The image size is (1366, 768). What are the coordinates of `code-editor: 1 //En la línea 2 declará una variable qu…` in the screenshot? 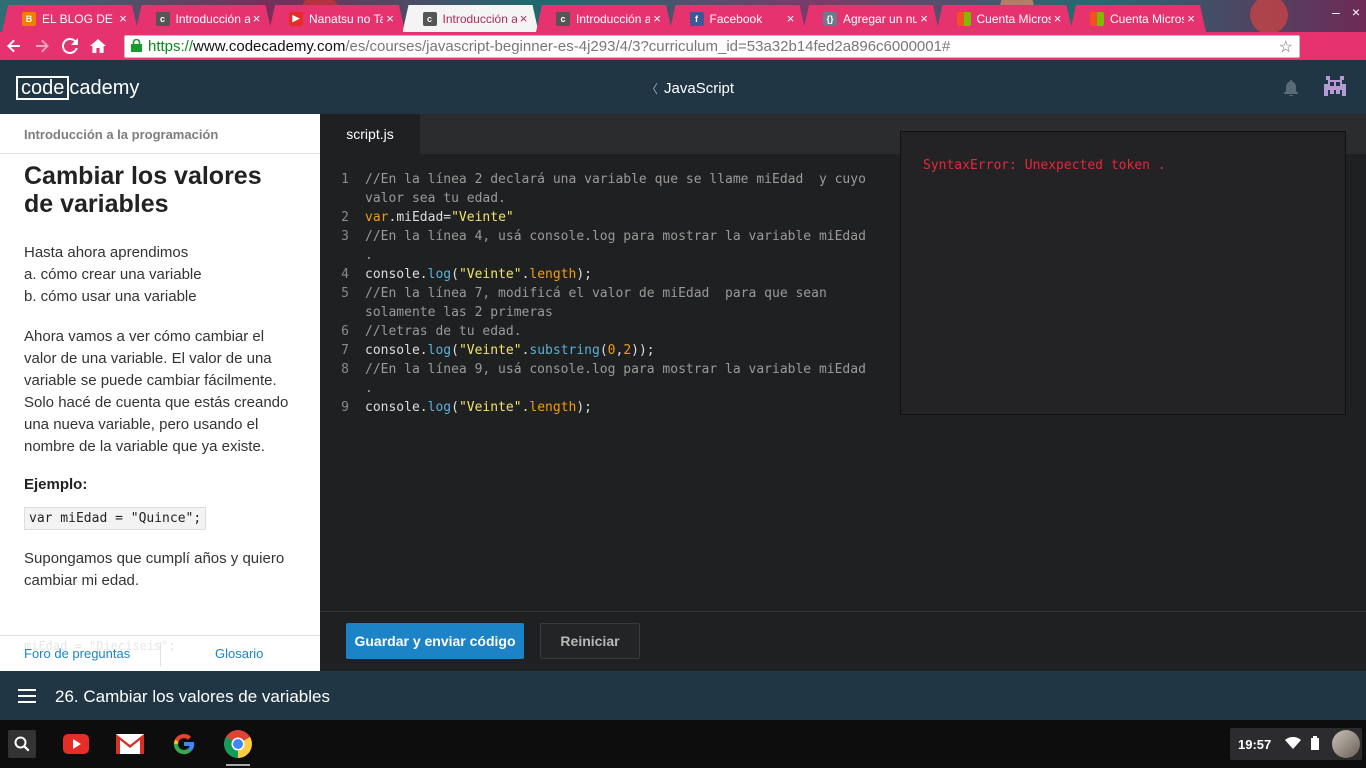 It's located at (600, 293).